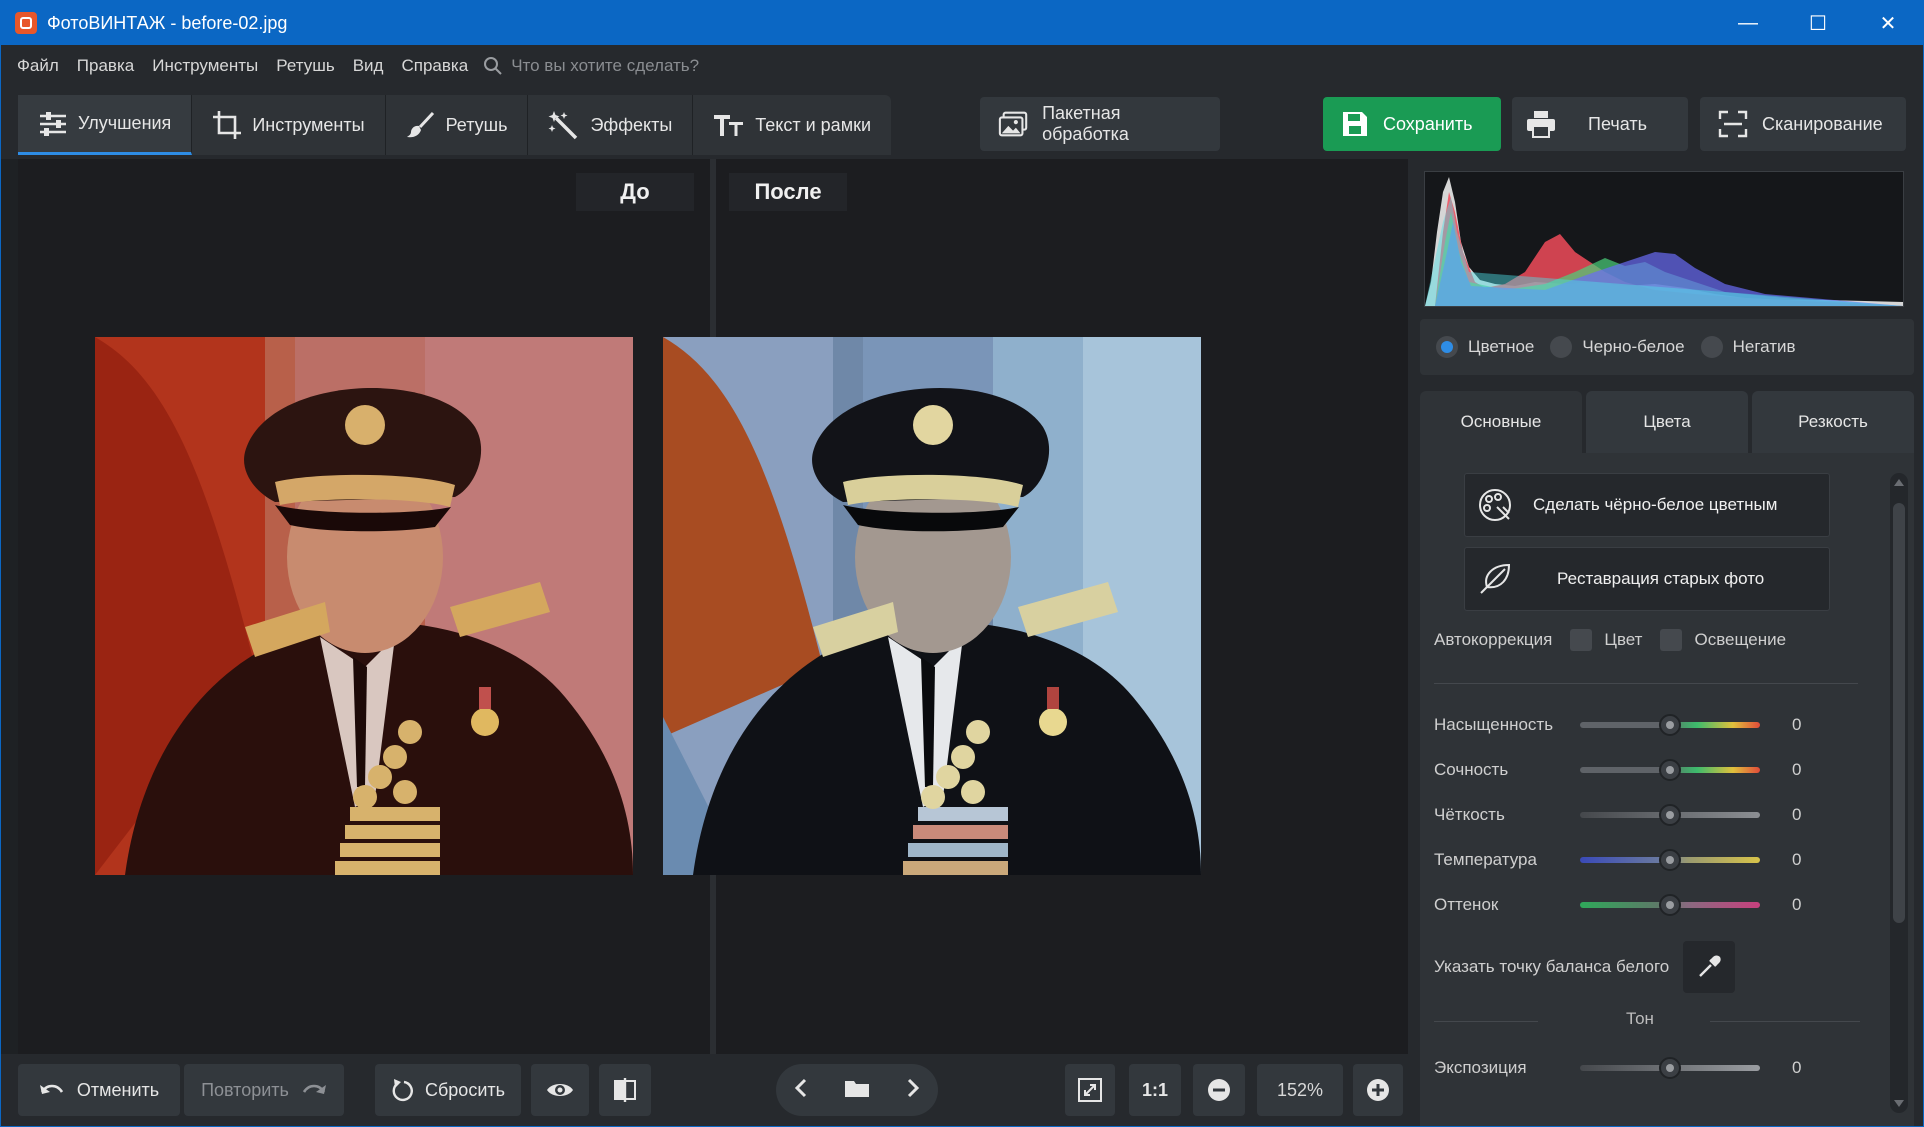  I want to click on tab-enhancements: Улучшения, so click(105, 125).